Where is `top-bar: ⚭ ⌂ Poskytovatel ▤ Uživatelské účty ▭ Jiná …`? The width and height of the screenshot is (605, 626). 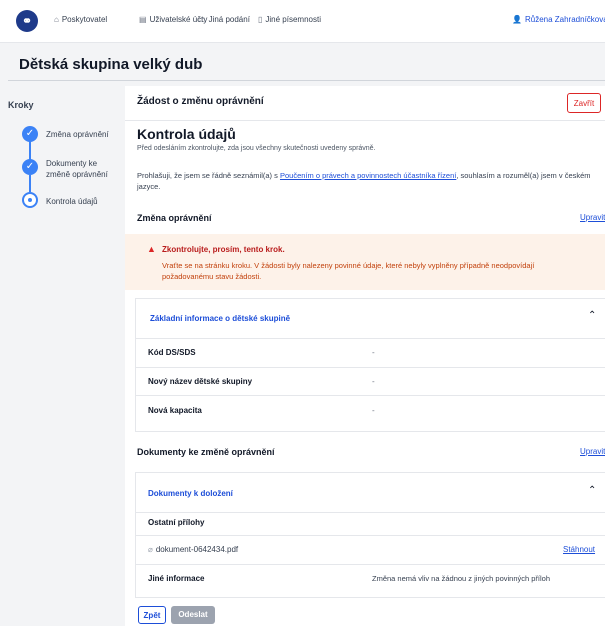 top-bar: ⚭ ⌂ Poskytovatel ▤ Uživatelské účty ▭ Jiná … is located at coordinates (302, 21).